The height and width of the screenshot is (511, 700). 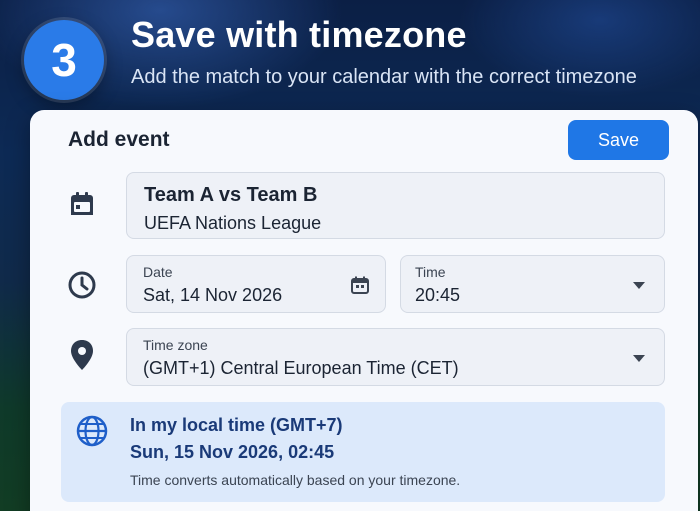 What do you see at coordinates (360, 287) in the screenshot?
I see `calendar-small-icon` at bounding box center [360, 287].